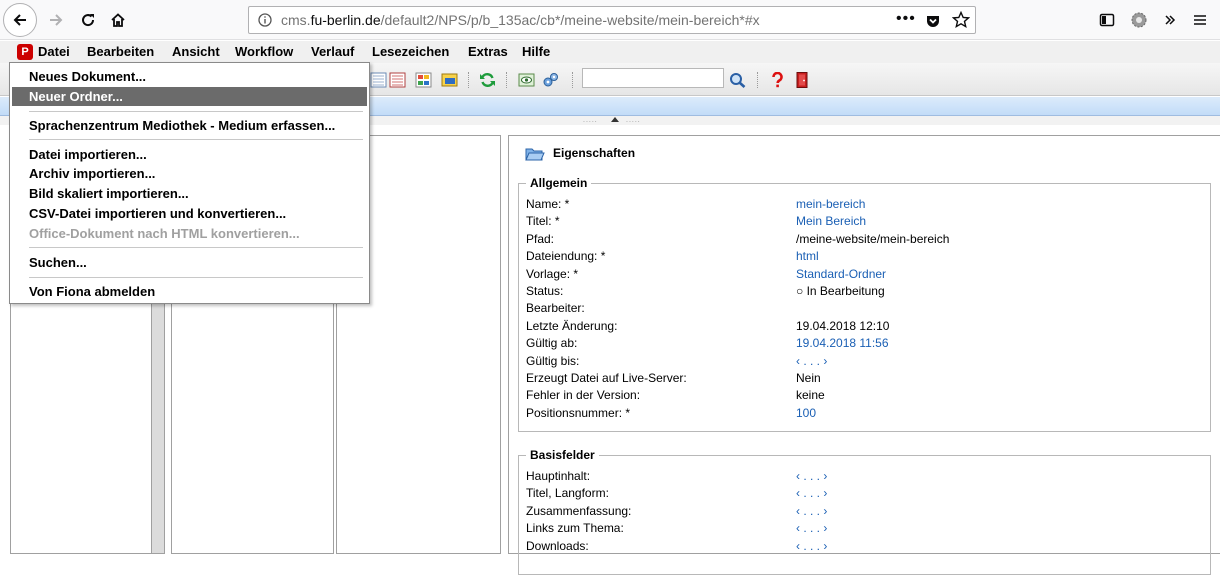 Image resolution: width=1220 pixels, height=575 pixels. What do you see at coordinates (777, 80) in the screenshot?
I see `help-question-icon` at bounding box center [777, 80].